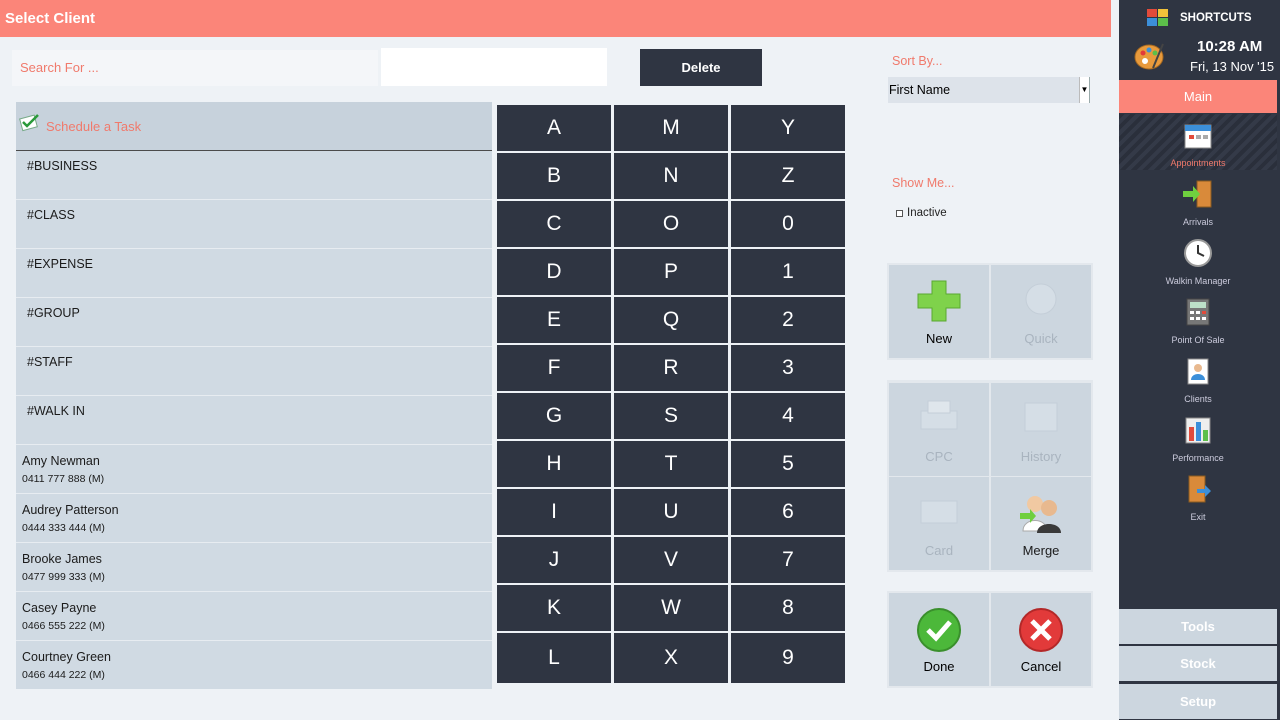 The image size is (1280, 720). What do you see at coordinates (1198, 496) in the screenshot?
I see `nav-exit: Exit` at bounding box center [1198, 496].